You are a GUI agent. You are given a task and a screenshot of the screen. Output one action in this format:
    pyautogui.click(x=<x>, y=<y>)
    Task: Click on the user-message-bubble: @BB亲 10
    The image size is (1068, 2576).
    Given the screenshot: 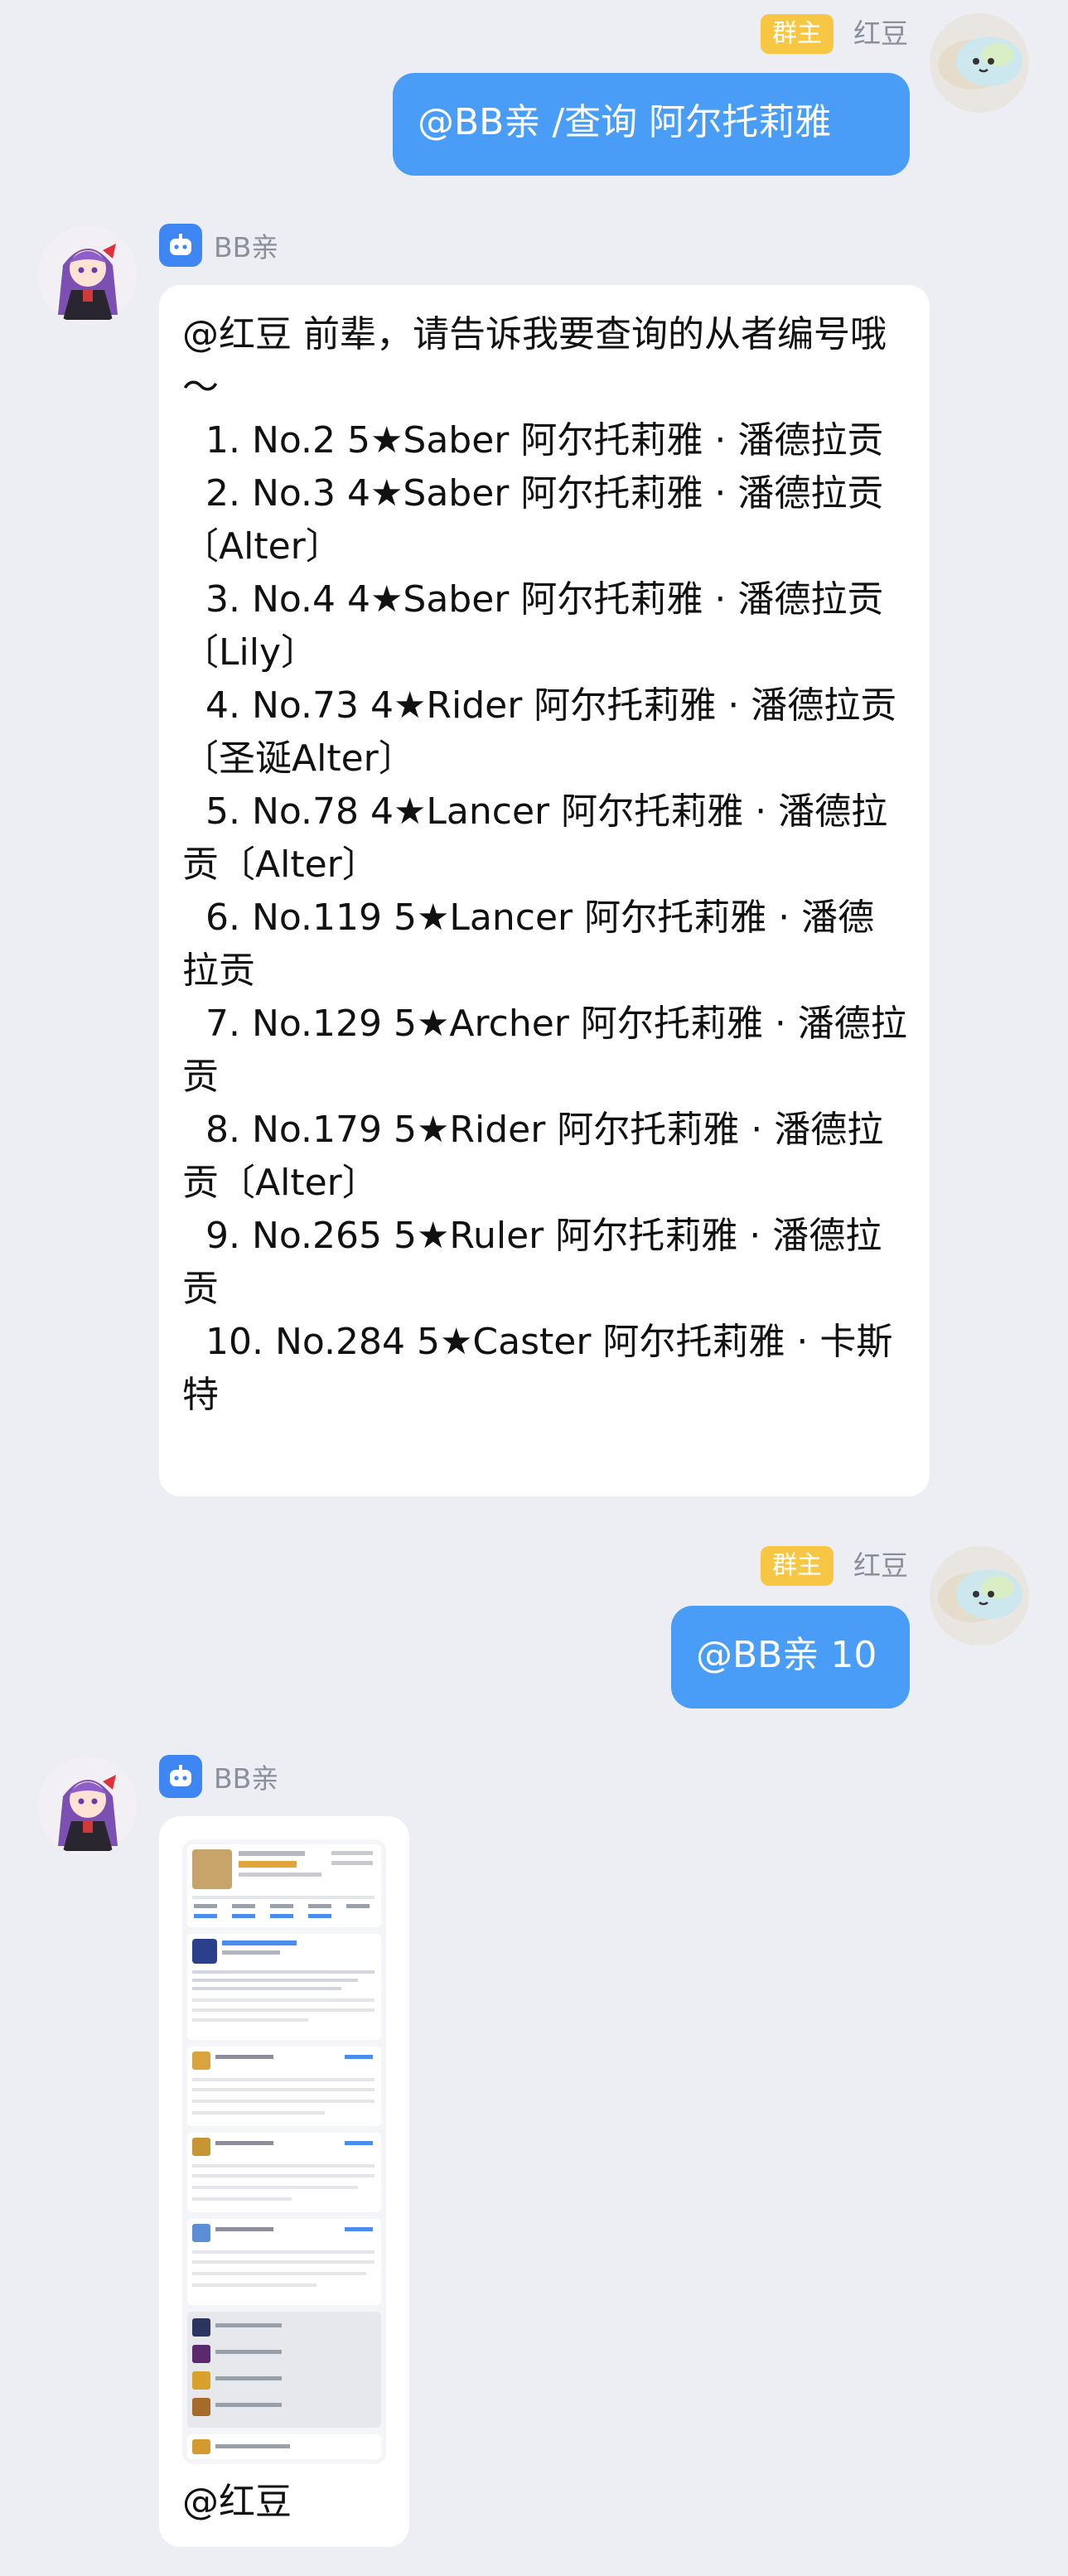 What is the action you would take?
    pyautogui.click(x=790, y=1657)
    